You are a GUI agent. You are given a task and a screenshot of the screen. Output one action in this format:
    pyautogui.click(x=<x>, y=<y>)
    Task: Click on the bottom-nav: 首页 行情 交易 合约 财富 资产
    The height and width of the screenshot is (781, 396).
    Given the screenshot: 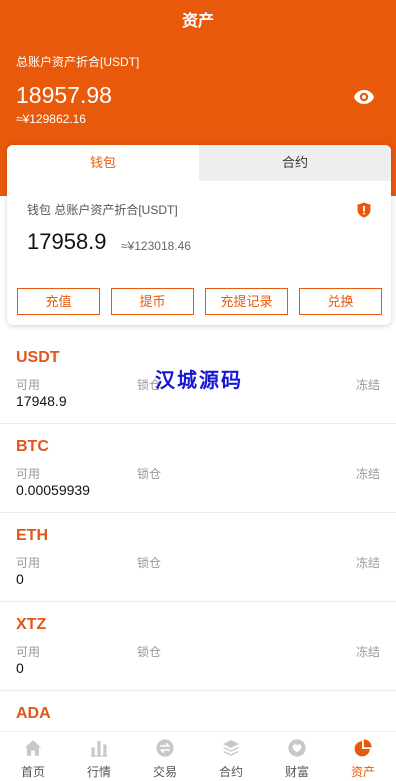 What is the action you would take?
    pyautogui.click(x=198, y=756)
    